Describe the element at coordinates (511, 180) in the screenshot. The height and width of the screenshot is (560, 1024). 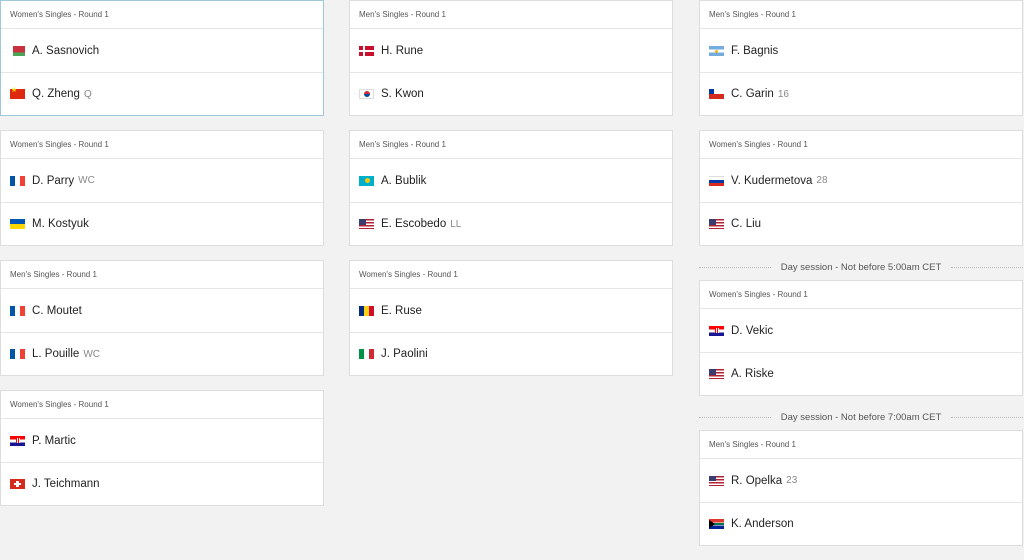
I see `player-row: A. Bublik` at that location.